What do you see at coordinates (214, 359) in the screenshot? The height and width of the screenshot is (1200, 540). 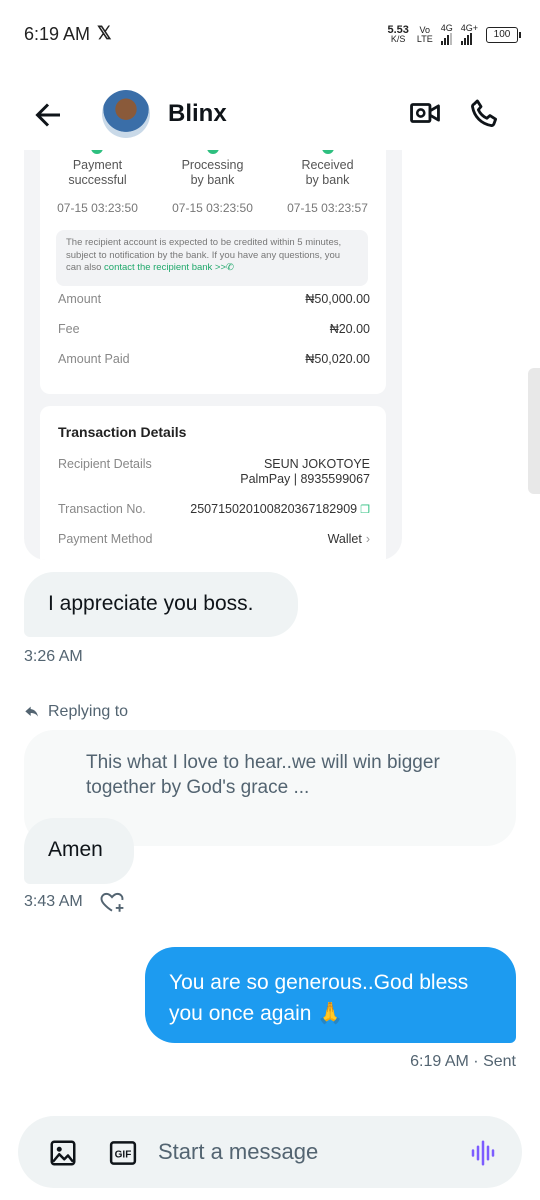 I see `amount-paid-row: Amount Paid ₦50,020.00` at bounding box center [214, 359].